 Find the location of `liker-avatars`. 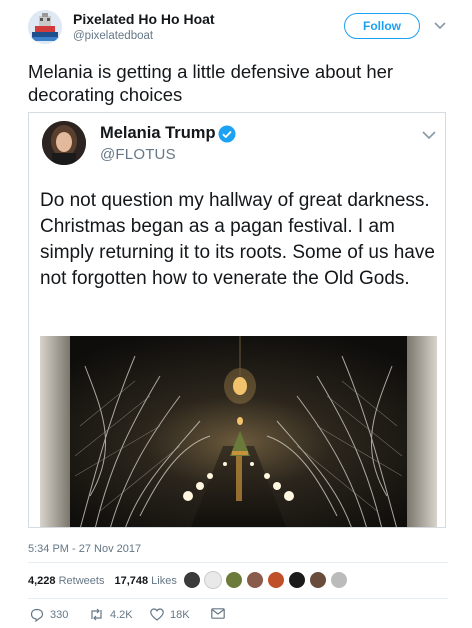

liker-avatars is located at coordinates (267, 580).